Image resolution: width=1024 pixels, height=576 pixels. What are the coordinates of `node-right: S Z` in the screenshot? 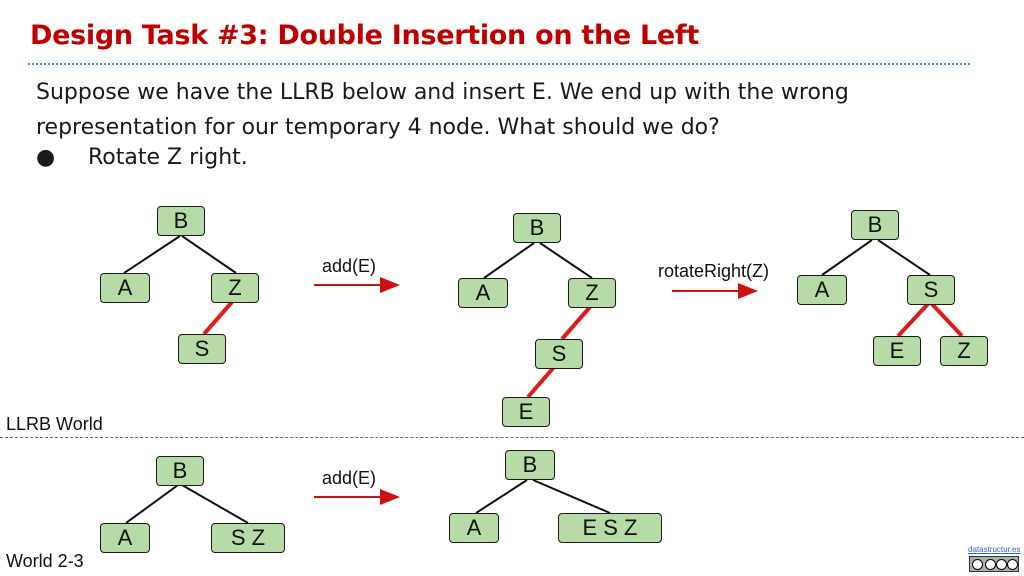 It's located at (248, 538).